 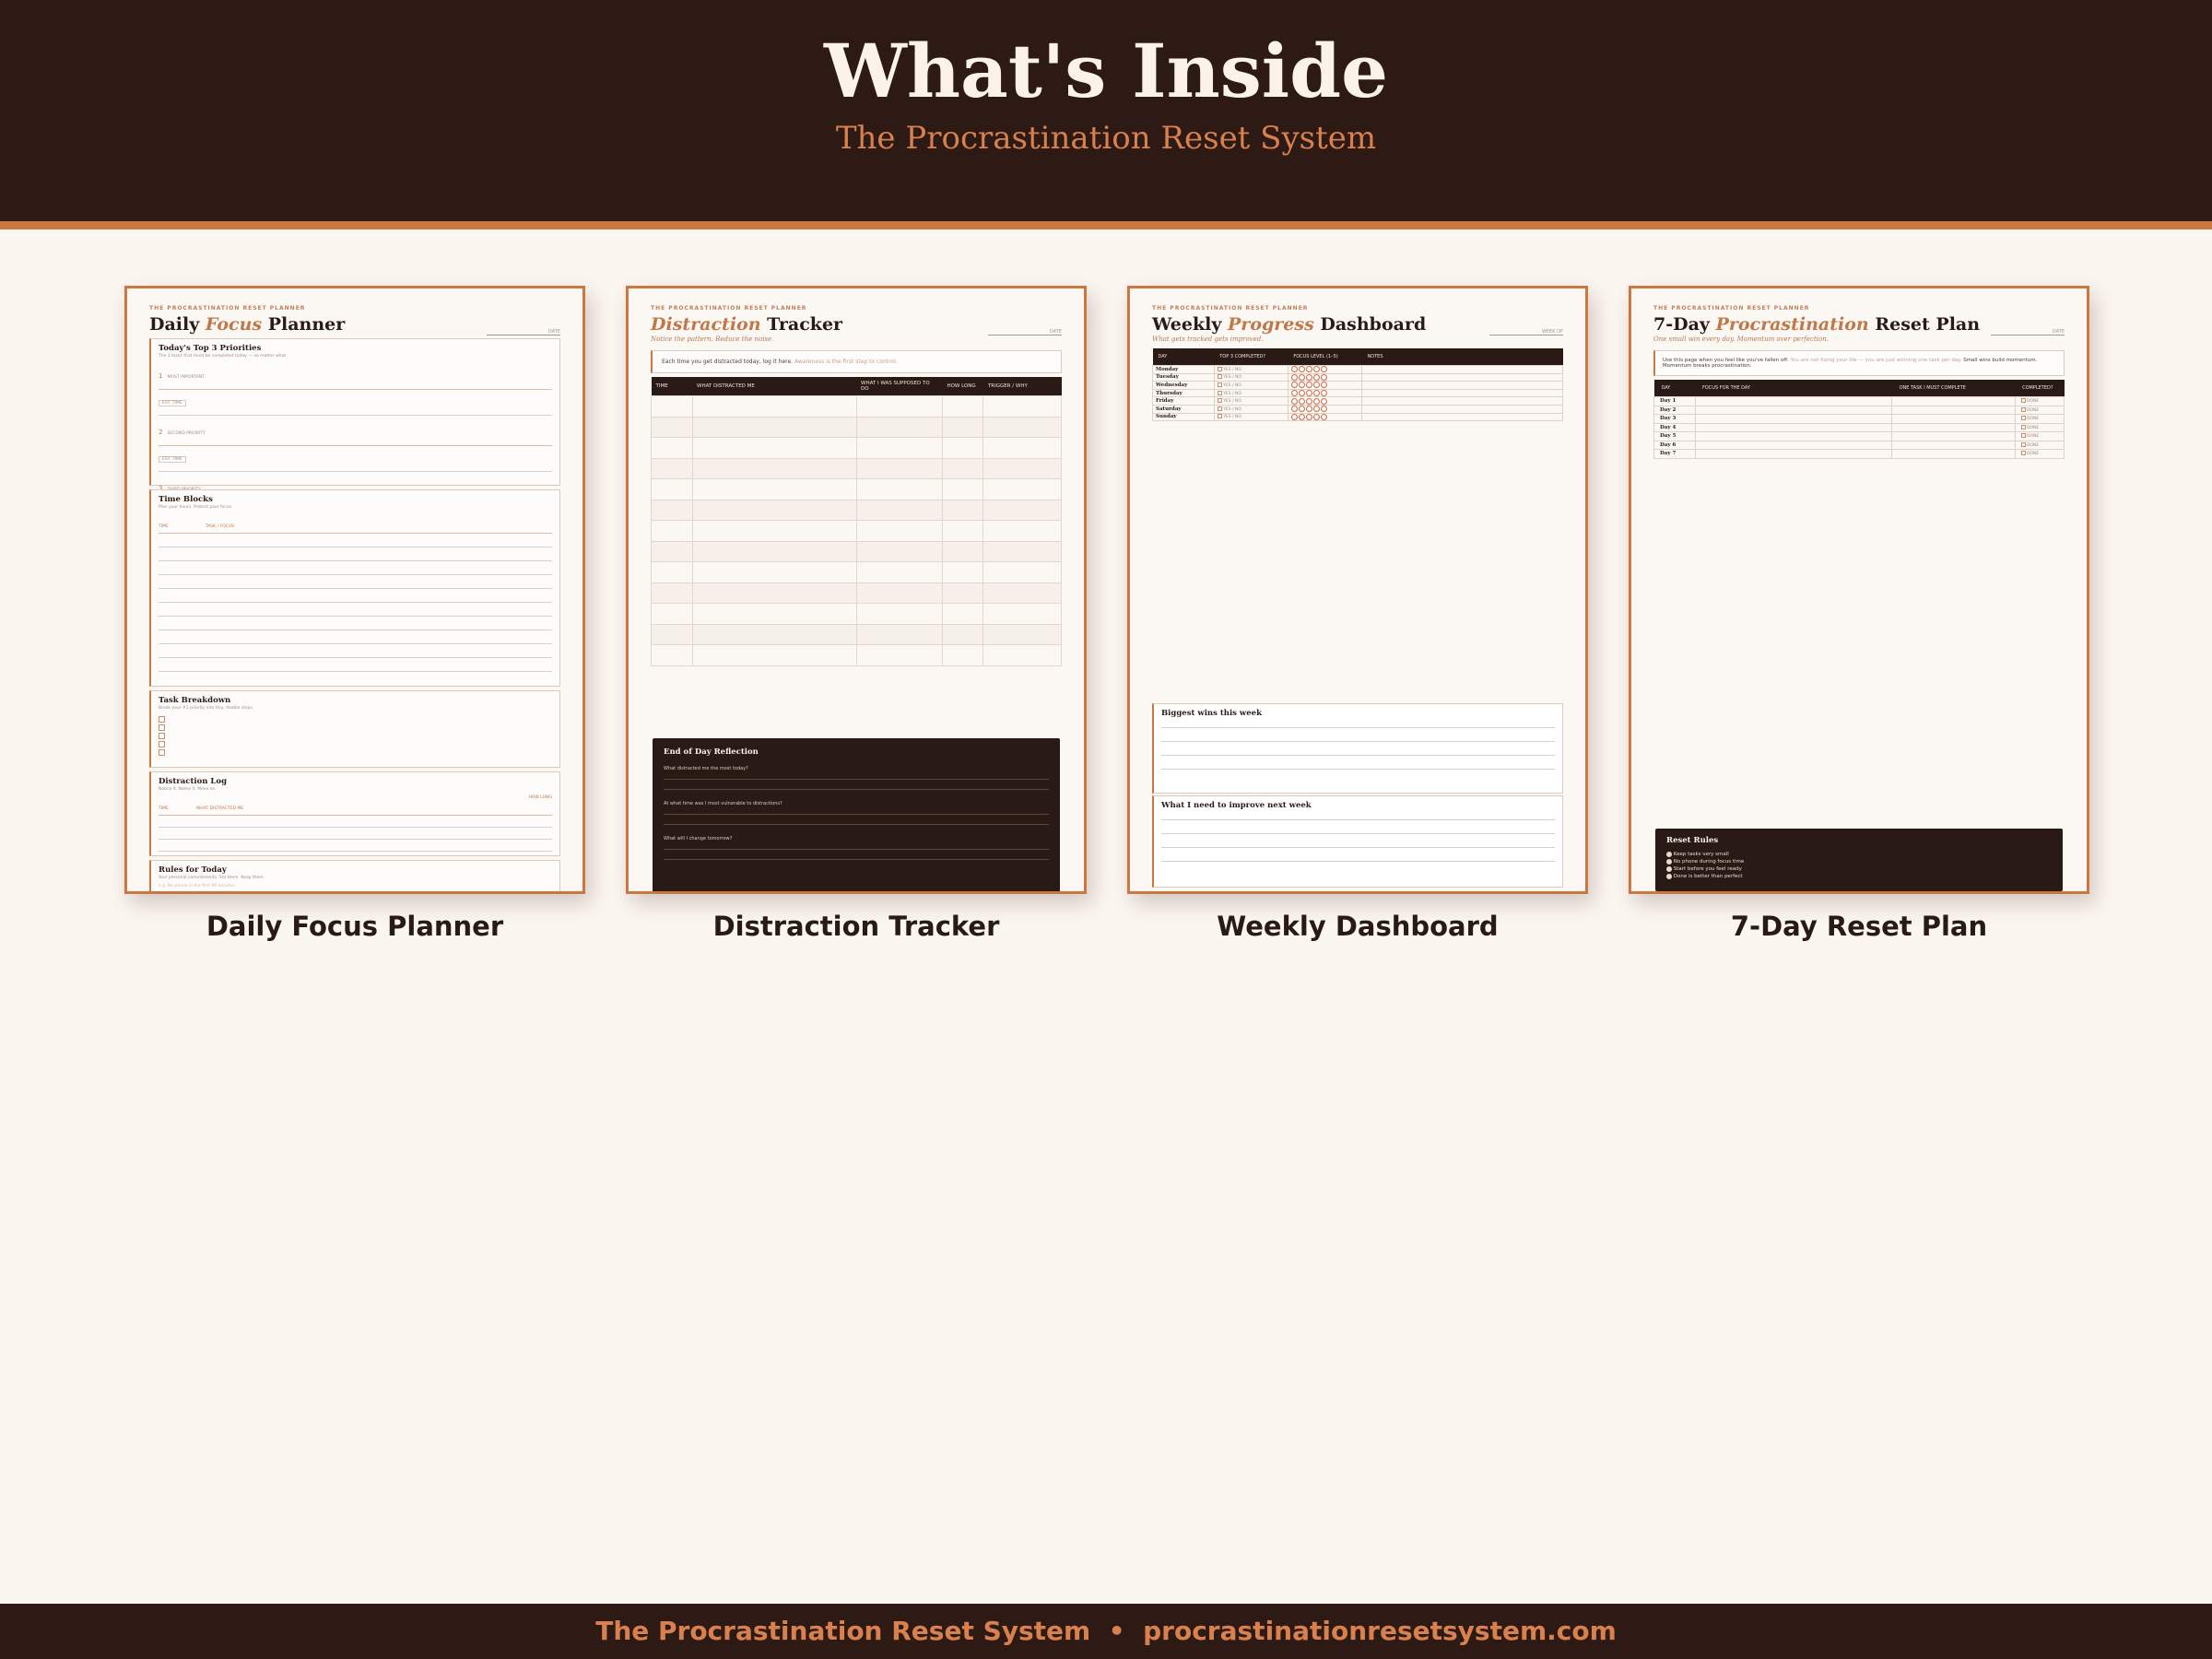 I want to click on accent-divider, so click(x=1106, y=225).